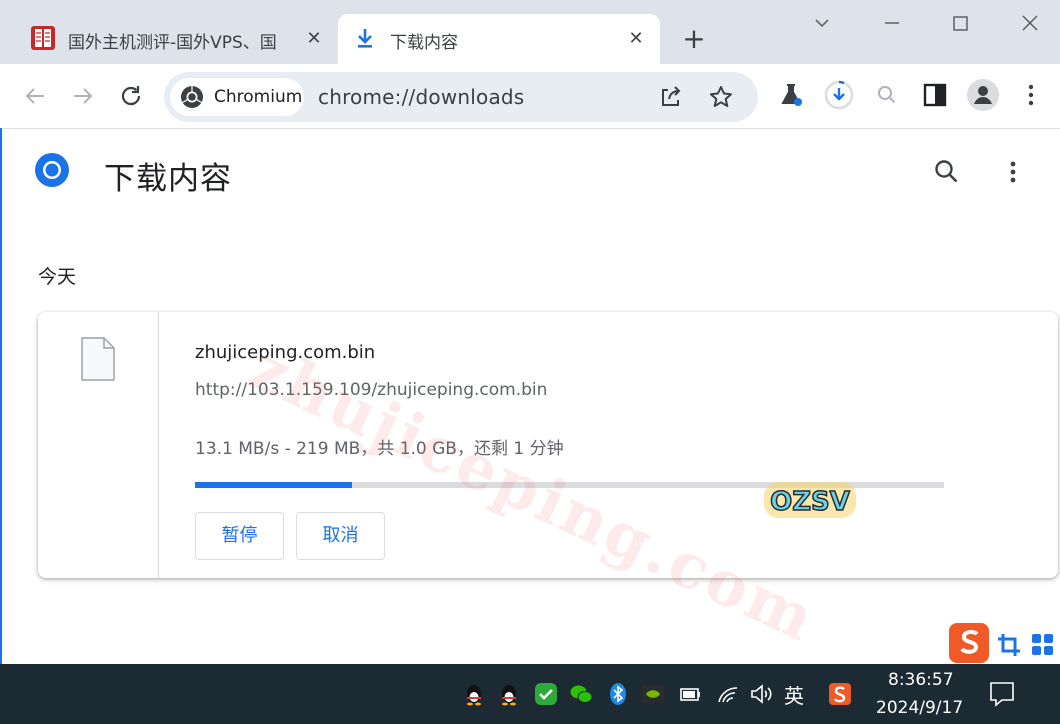  I want to click on side-panel-icon, so click(935, 95).